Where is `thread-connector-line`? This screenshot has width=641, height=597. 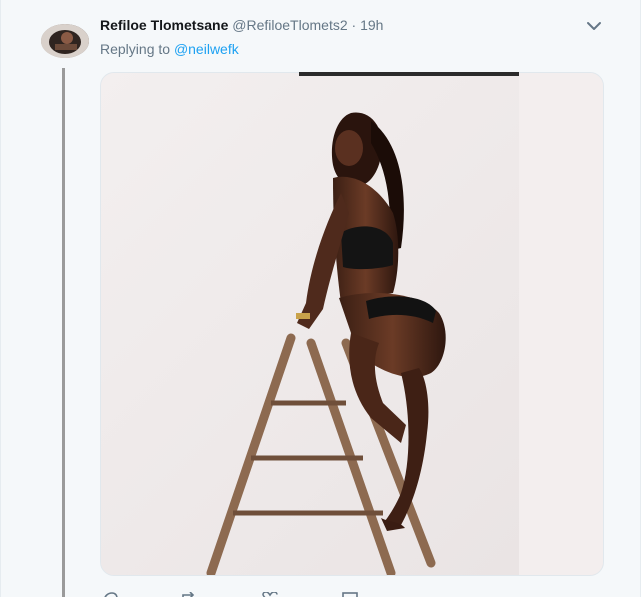
thread-connector-line is located at coordinates (63, 332).